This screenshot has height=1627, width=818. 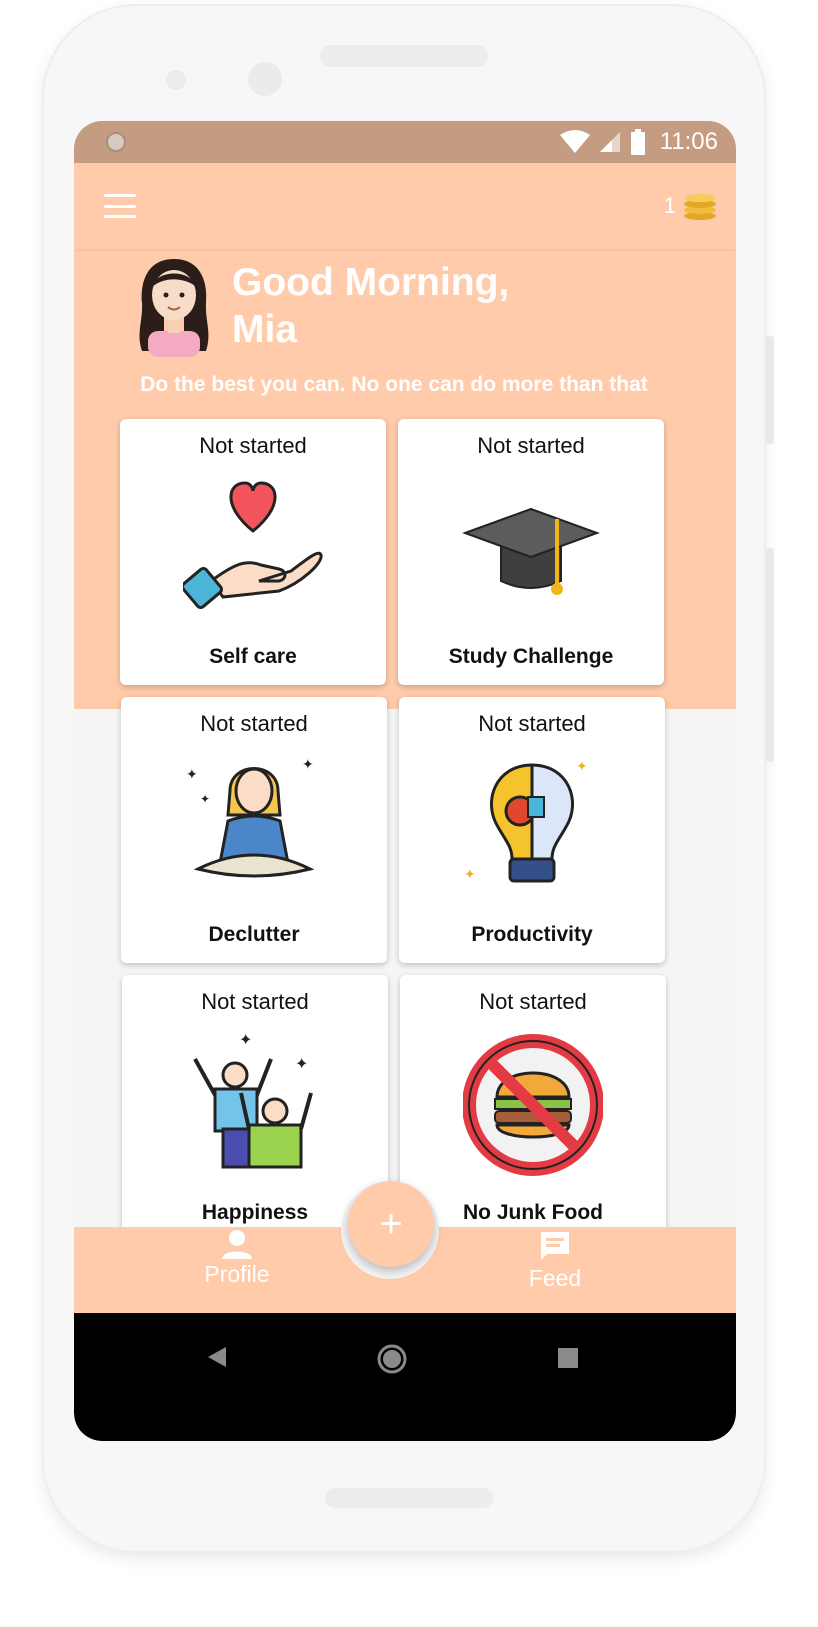 I want to click on happy-people-icon: ✦ ✦, so click(x=253, y=1099).